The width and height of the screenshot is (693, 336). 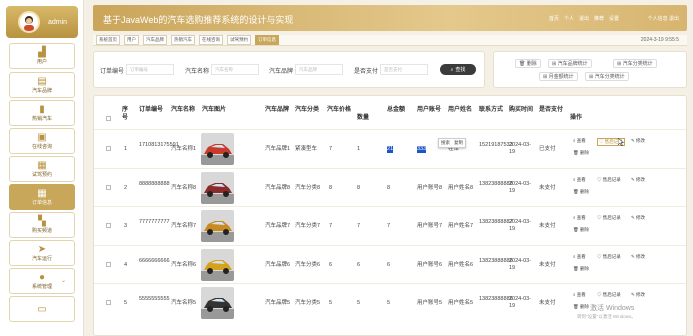 What do you see at coordinates (150, 69) in the screenshot?
I see `order-no-input: 订单编号` at bounding box center [150, 69].